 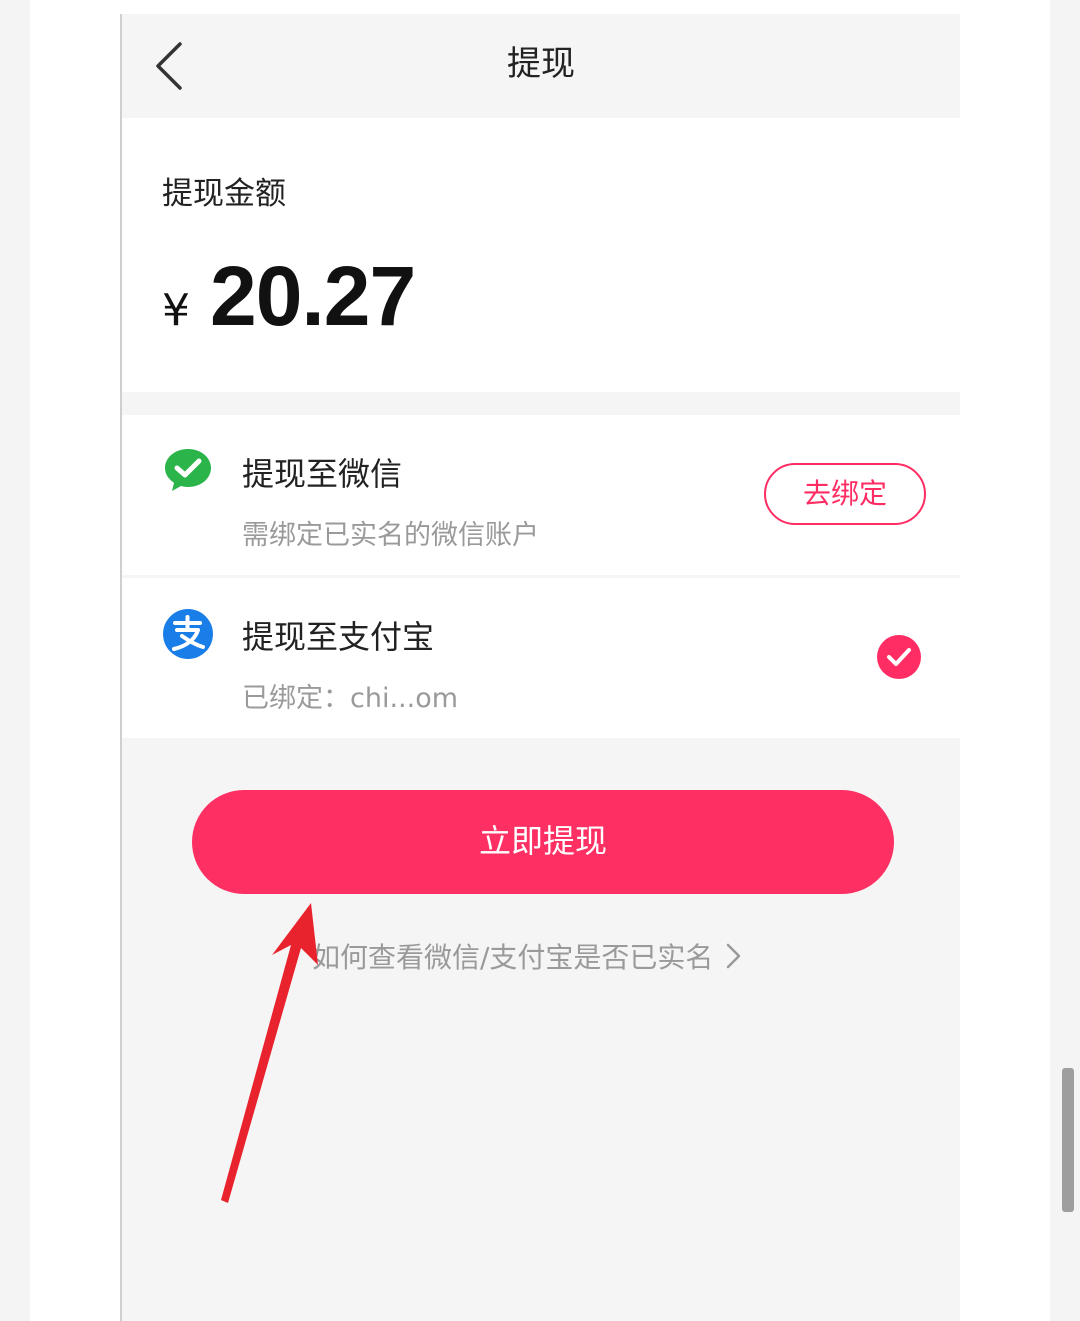 I want to click on realname-help-link: 如何查看微信/支付宝是否已实名, so click(x=527, y=956).